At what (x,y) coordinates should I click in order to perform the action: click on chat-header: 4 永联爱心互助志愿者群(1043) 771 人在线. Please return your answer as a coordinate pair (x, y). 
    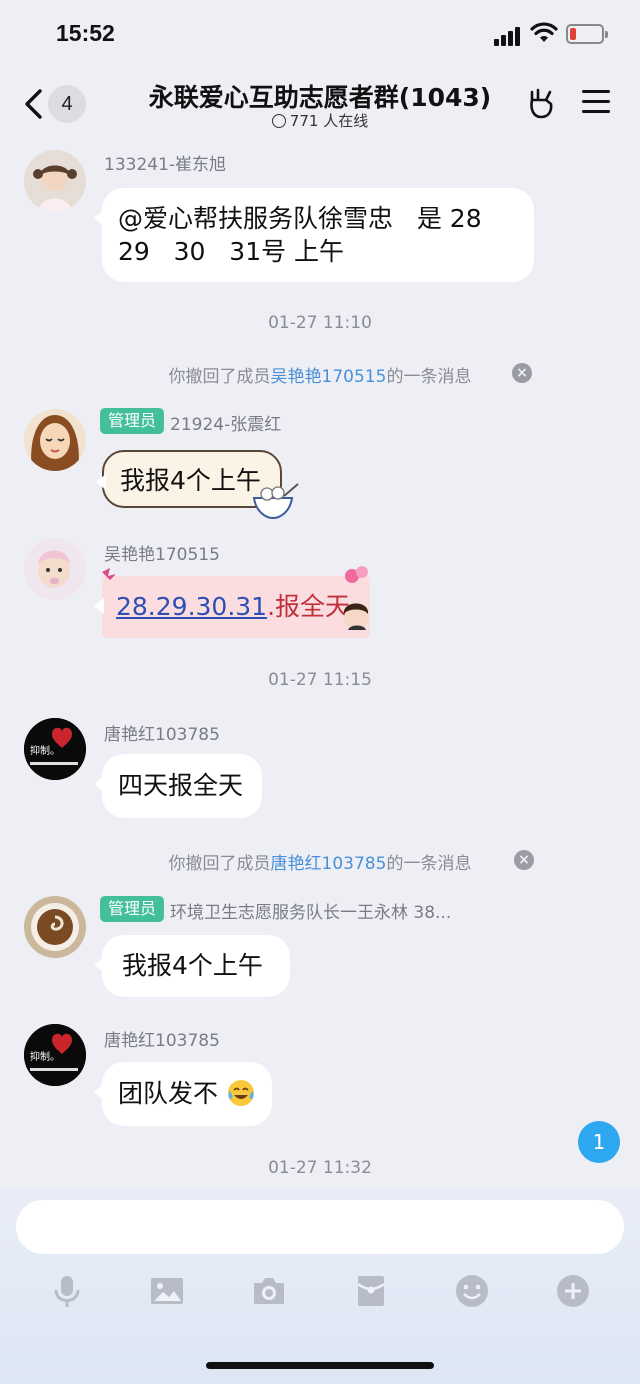
    Looking at the image, I should click on (320, 101).